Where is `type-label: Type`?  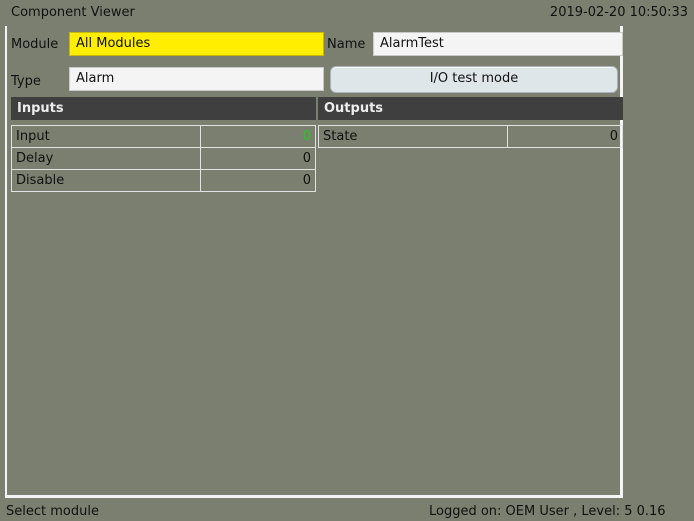 type-label: Type is located at coordinates (26, 81).